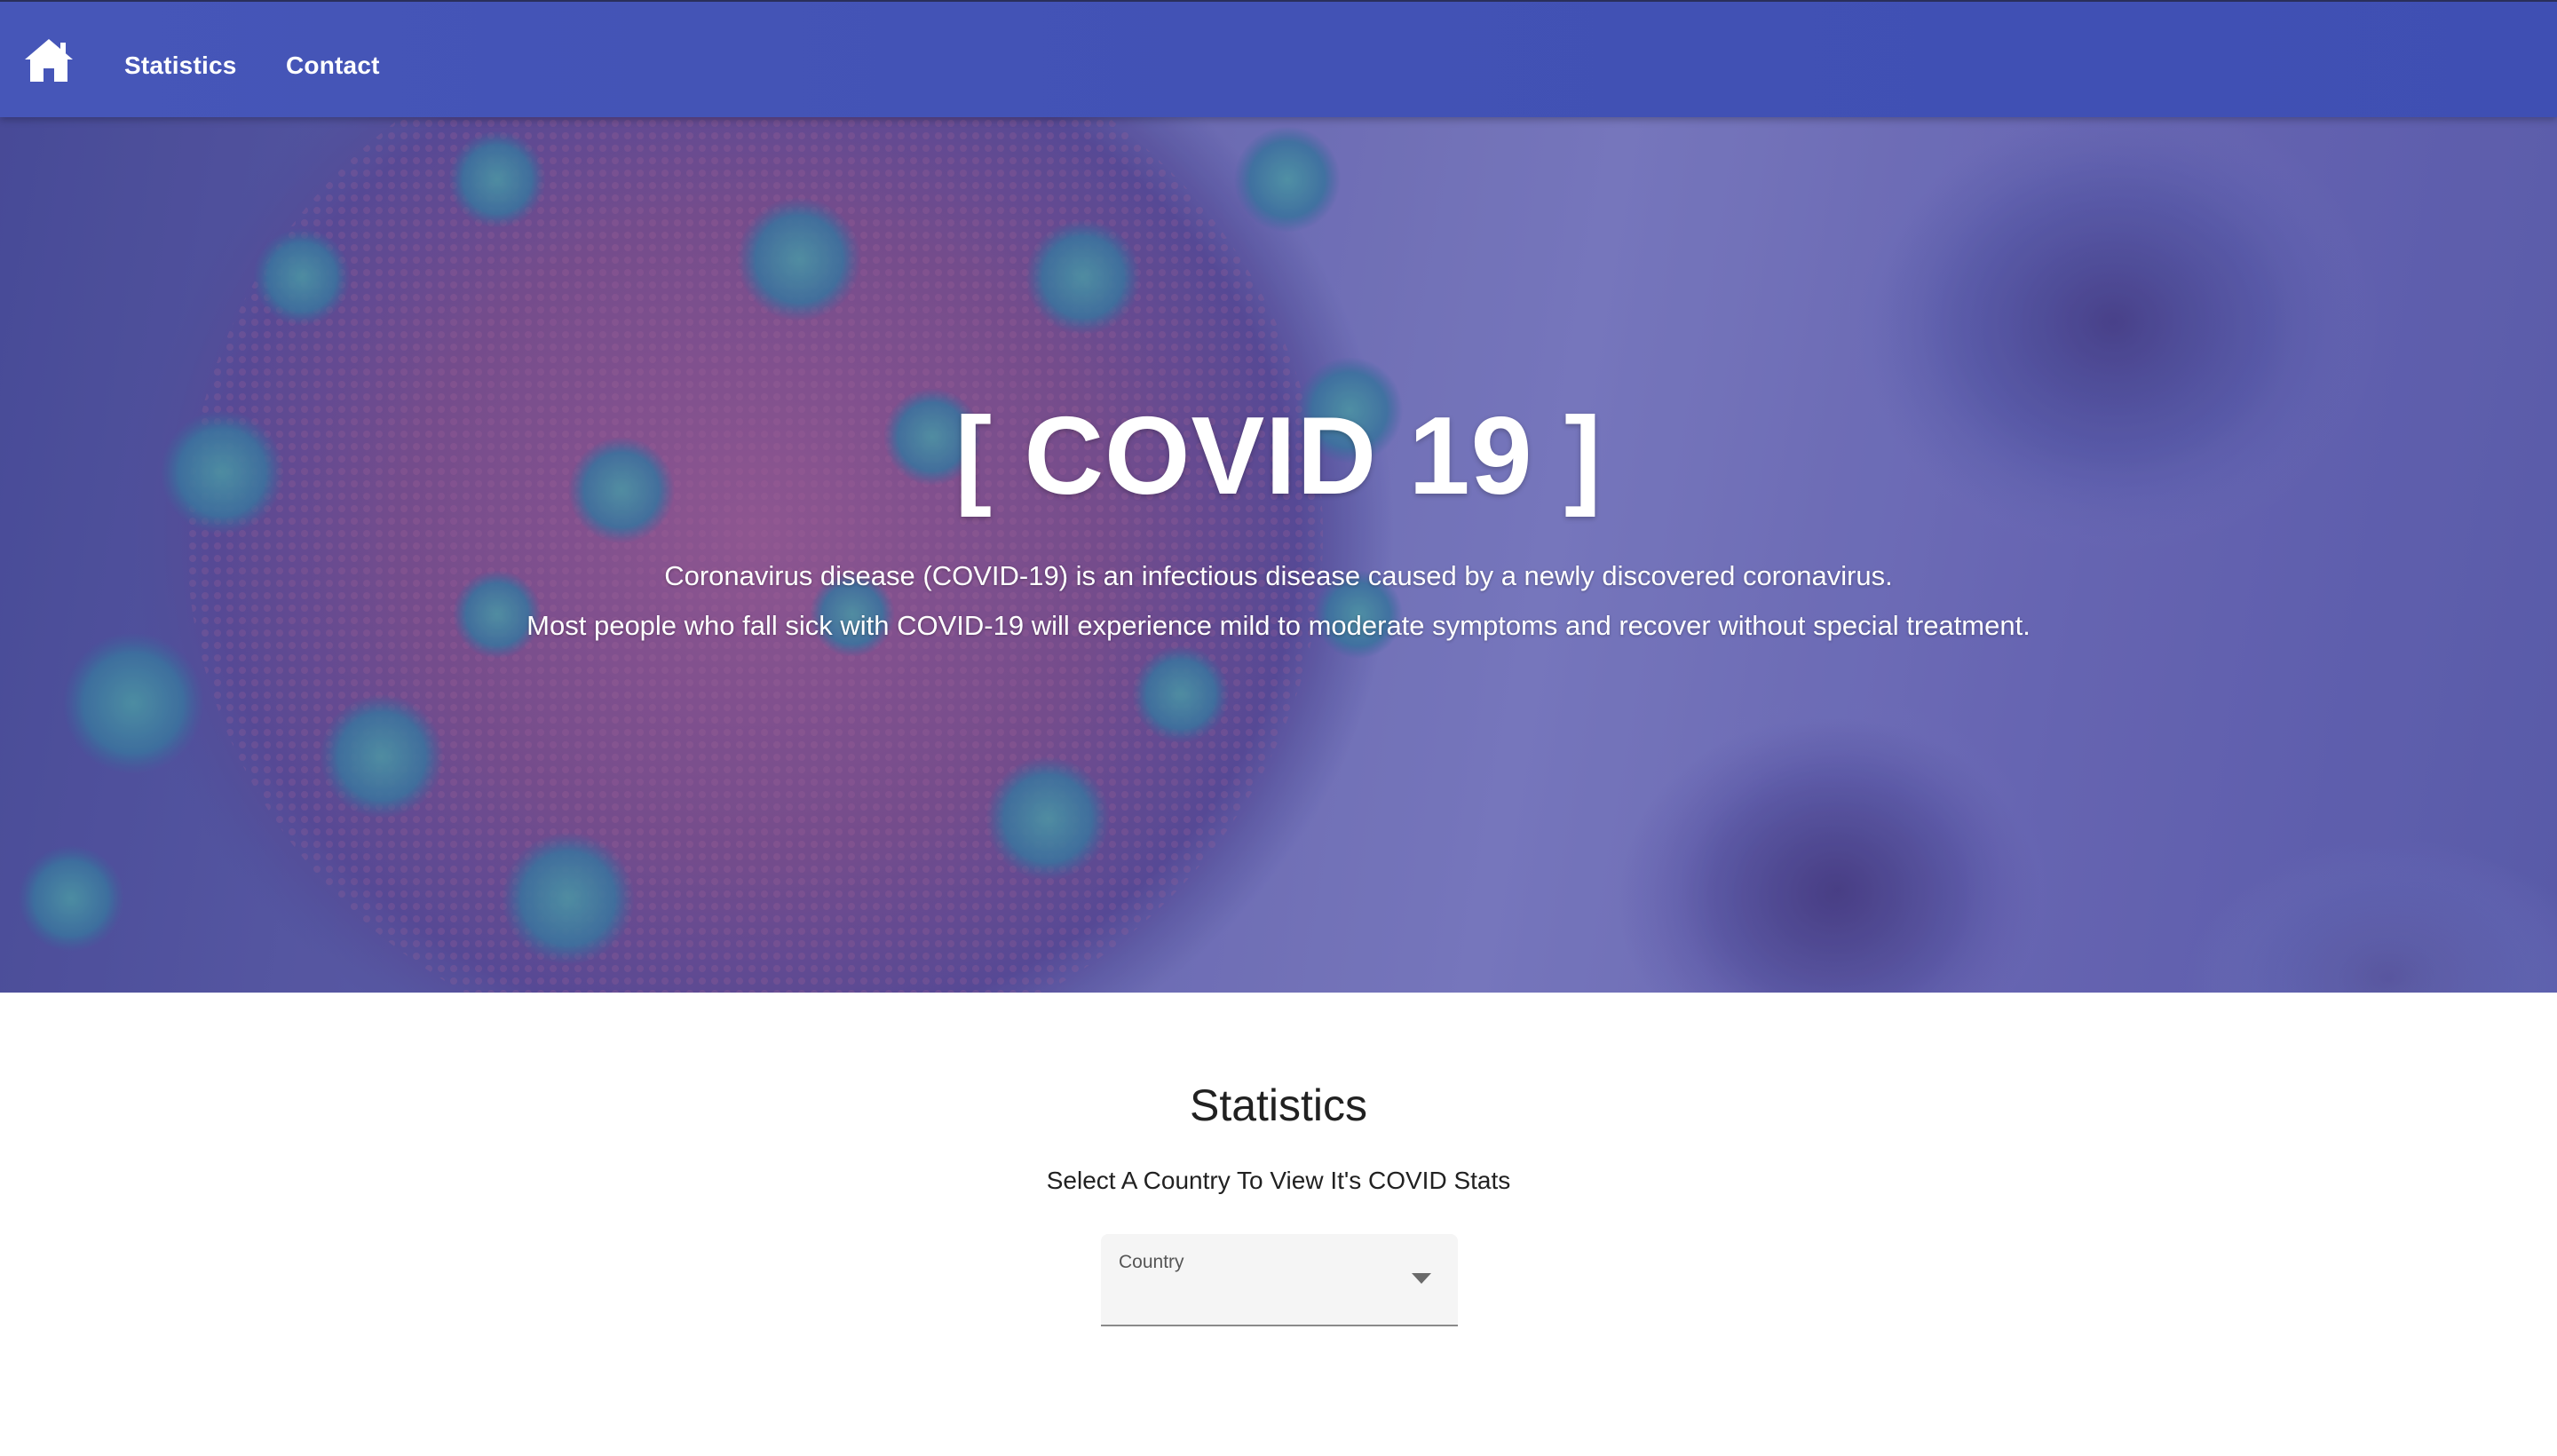  Describe the element at coordinates (1421, 1278) in the screenshot. I see `chevron-down-icon` at that location.